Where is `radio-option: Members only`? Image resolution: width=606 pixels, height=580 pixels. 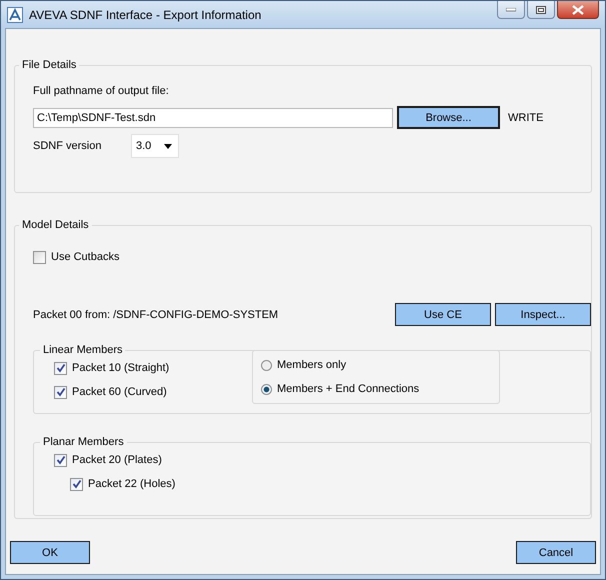 radio-option: Members only is located at coordinates (376, 365).